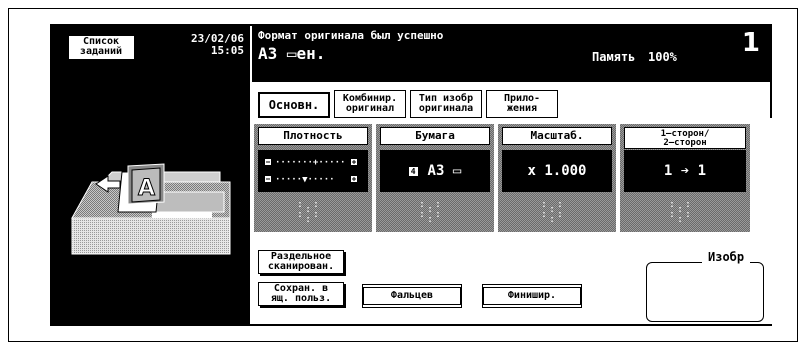  I want to click on paper-value-box: 4 A3 ▭, so click(435, 171).